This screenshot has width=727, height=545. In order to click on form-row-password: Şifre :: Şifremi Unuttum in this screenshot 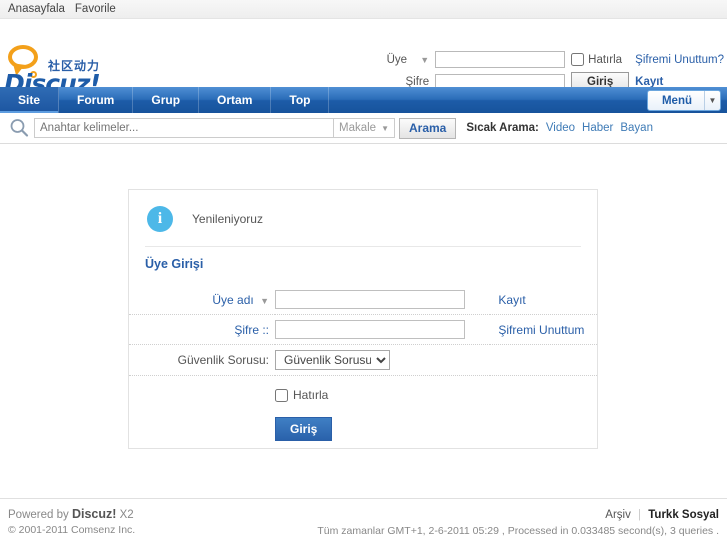, I will do `click(363, 330)`.